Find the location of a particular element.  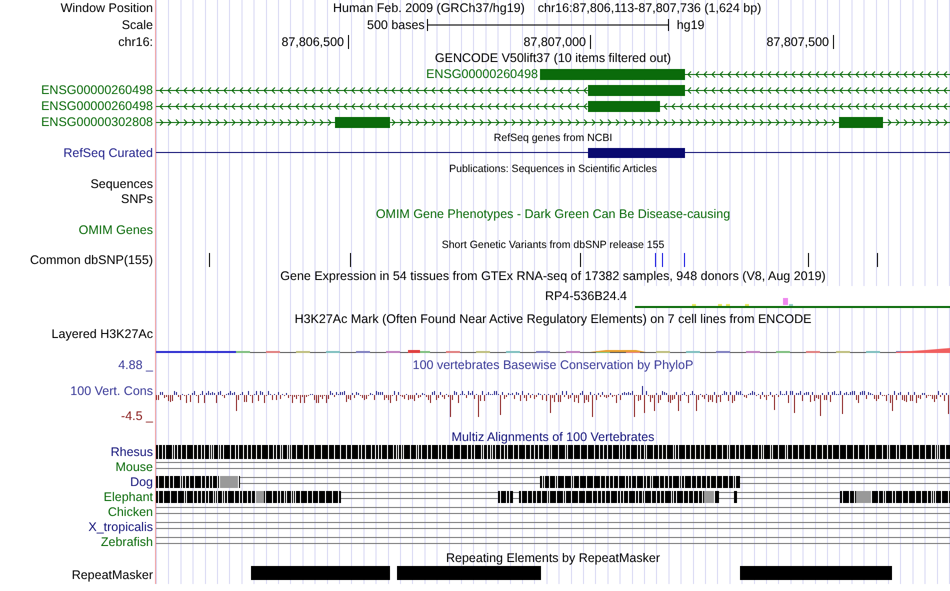

species-label: Chicken is located at coordinates (130, 512).